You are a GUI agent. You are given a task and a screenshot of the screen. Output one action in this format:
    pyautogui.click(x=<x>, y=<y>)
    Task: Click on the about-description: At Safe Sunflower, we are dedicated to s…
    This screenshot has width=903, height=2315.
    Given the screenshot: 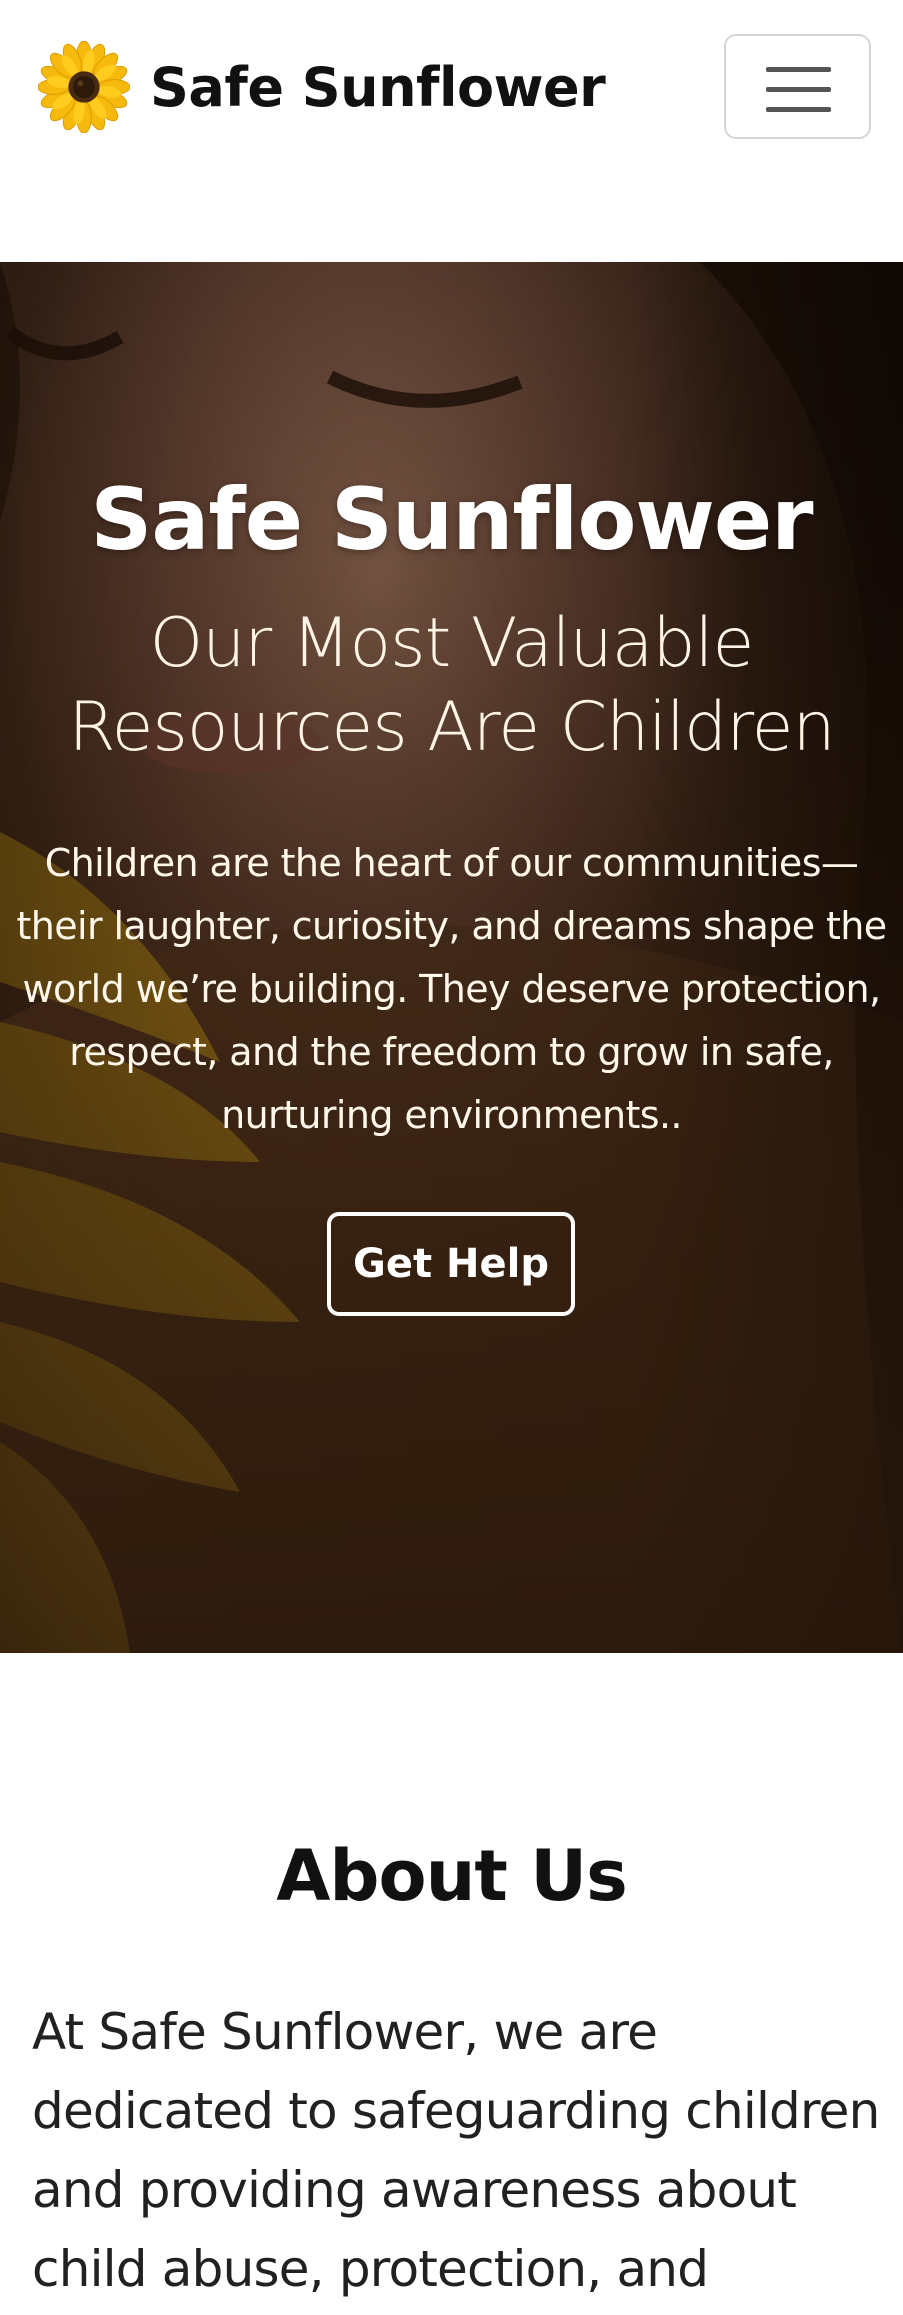 What is the action you would take?
    pyautogui.click(x=456, y=2150)
    